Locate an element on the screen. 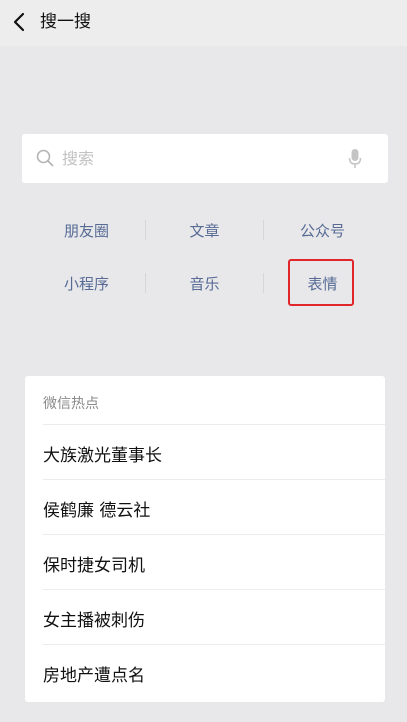 The width and height of the screenshot is (407, 722). hot-topics-title: 微信热点 is located at coordinates (71, 404).